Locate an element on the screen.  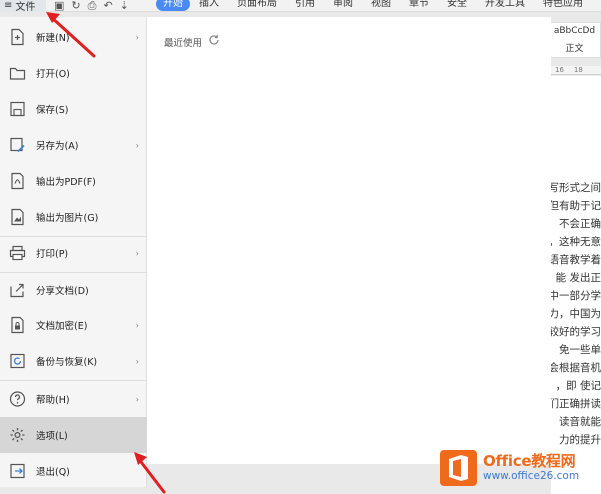
watermark-url: www.office26.com is located at coordinates (531, 476).